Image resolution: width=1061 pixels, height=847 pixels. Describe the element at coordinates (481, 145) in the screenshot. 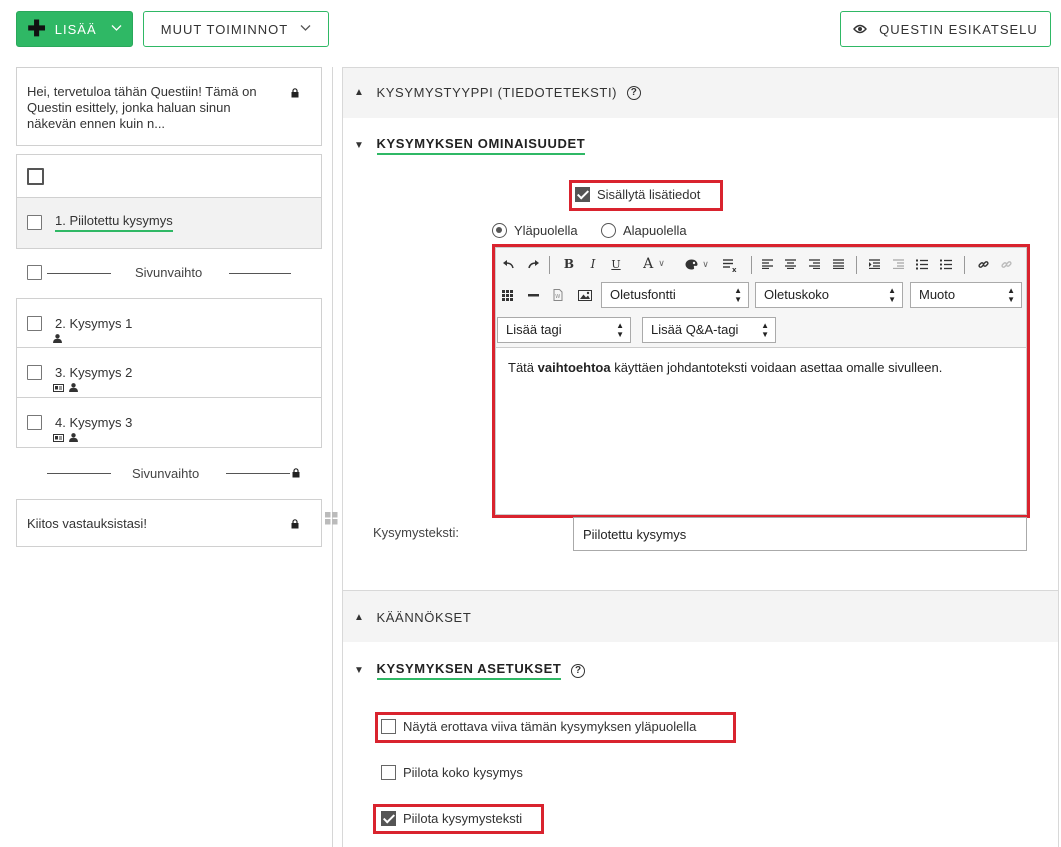

I see `properties-title: KYSYMYKSEN OMINAISUUDET` at that location.